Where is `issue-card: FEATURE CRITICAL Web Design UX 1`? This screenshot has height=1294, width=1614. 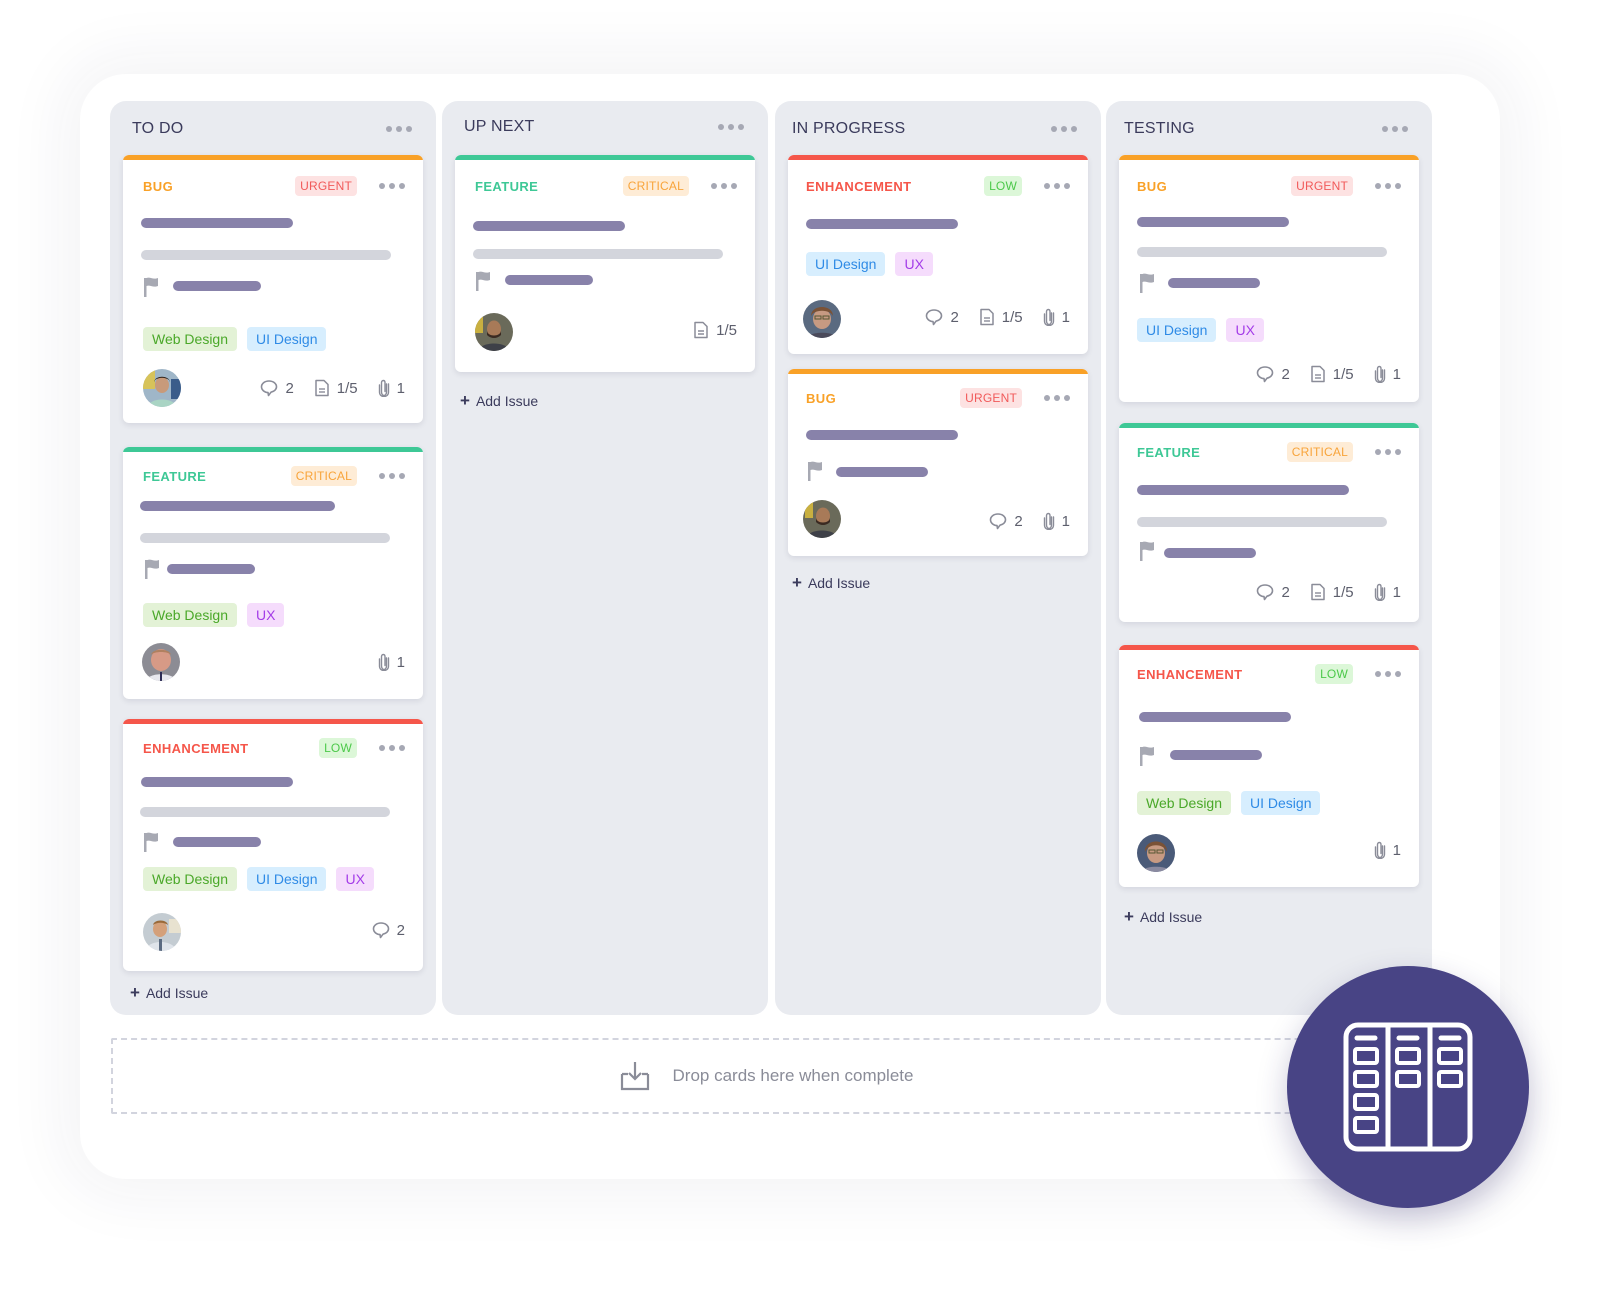 issue-card: FEATURE CRITICAL Web Design UX 1 is located at coordinates (273, 573).